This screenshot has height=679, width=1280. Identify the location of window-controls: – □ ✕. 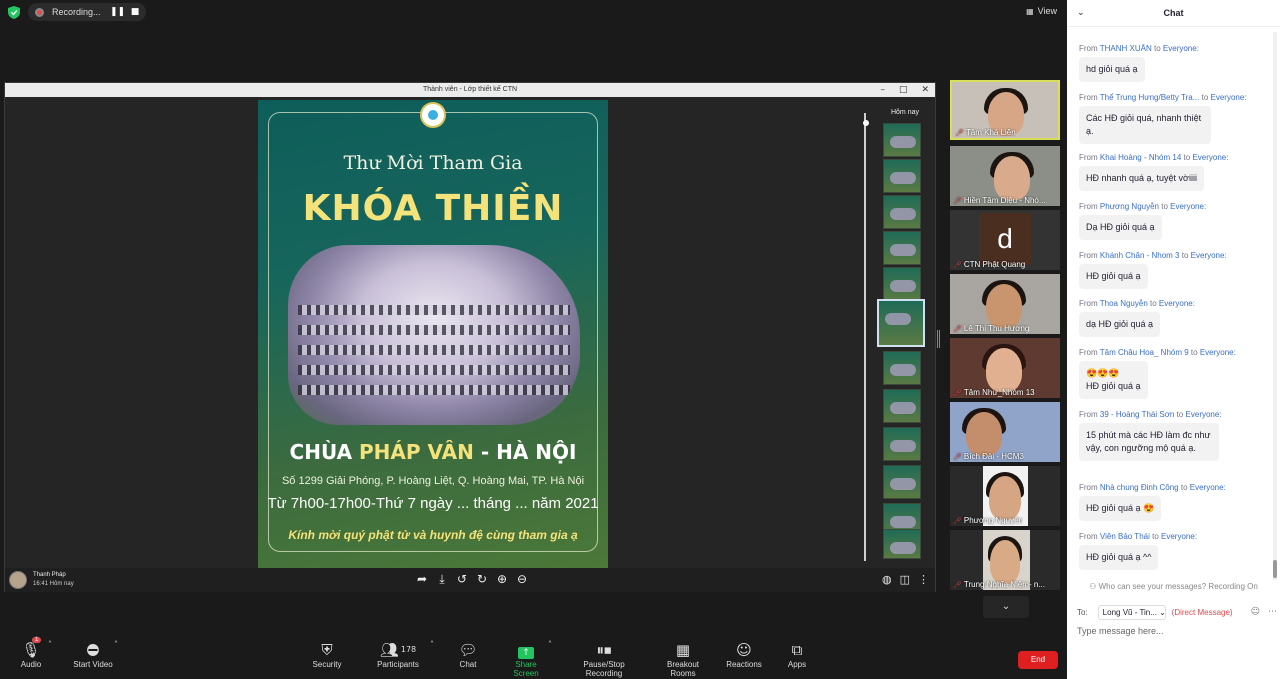
(904, 90).